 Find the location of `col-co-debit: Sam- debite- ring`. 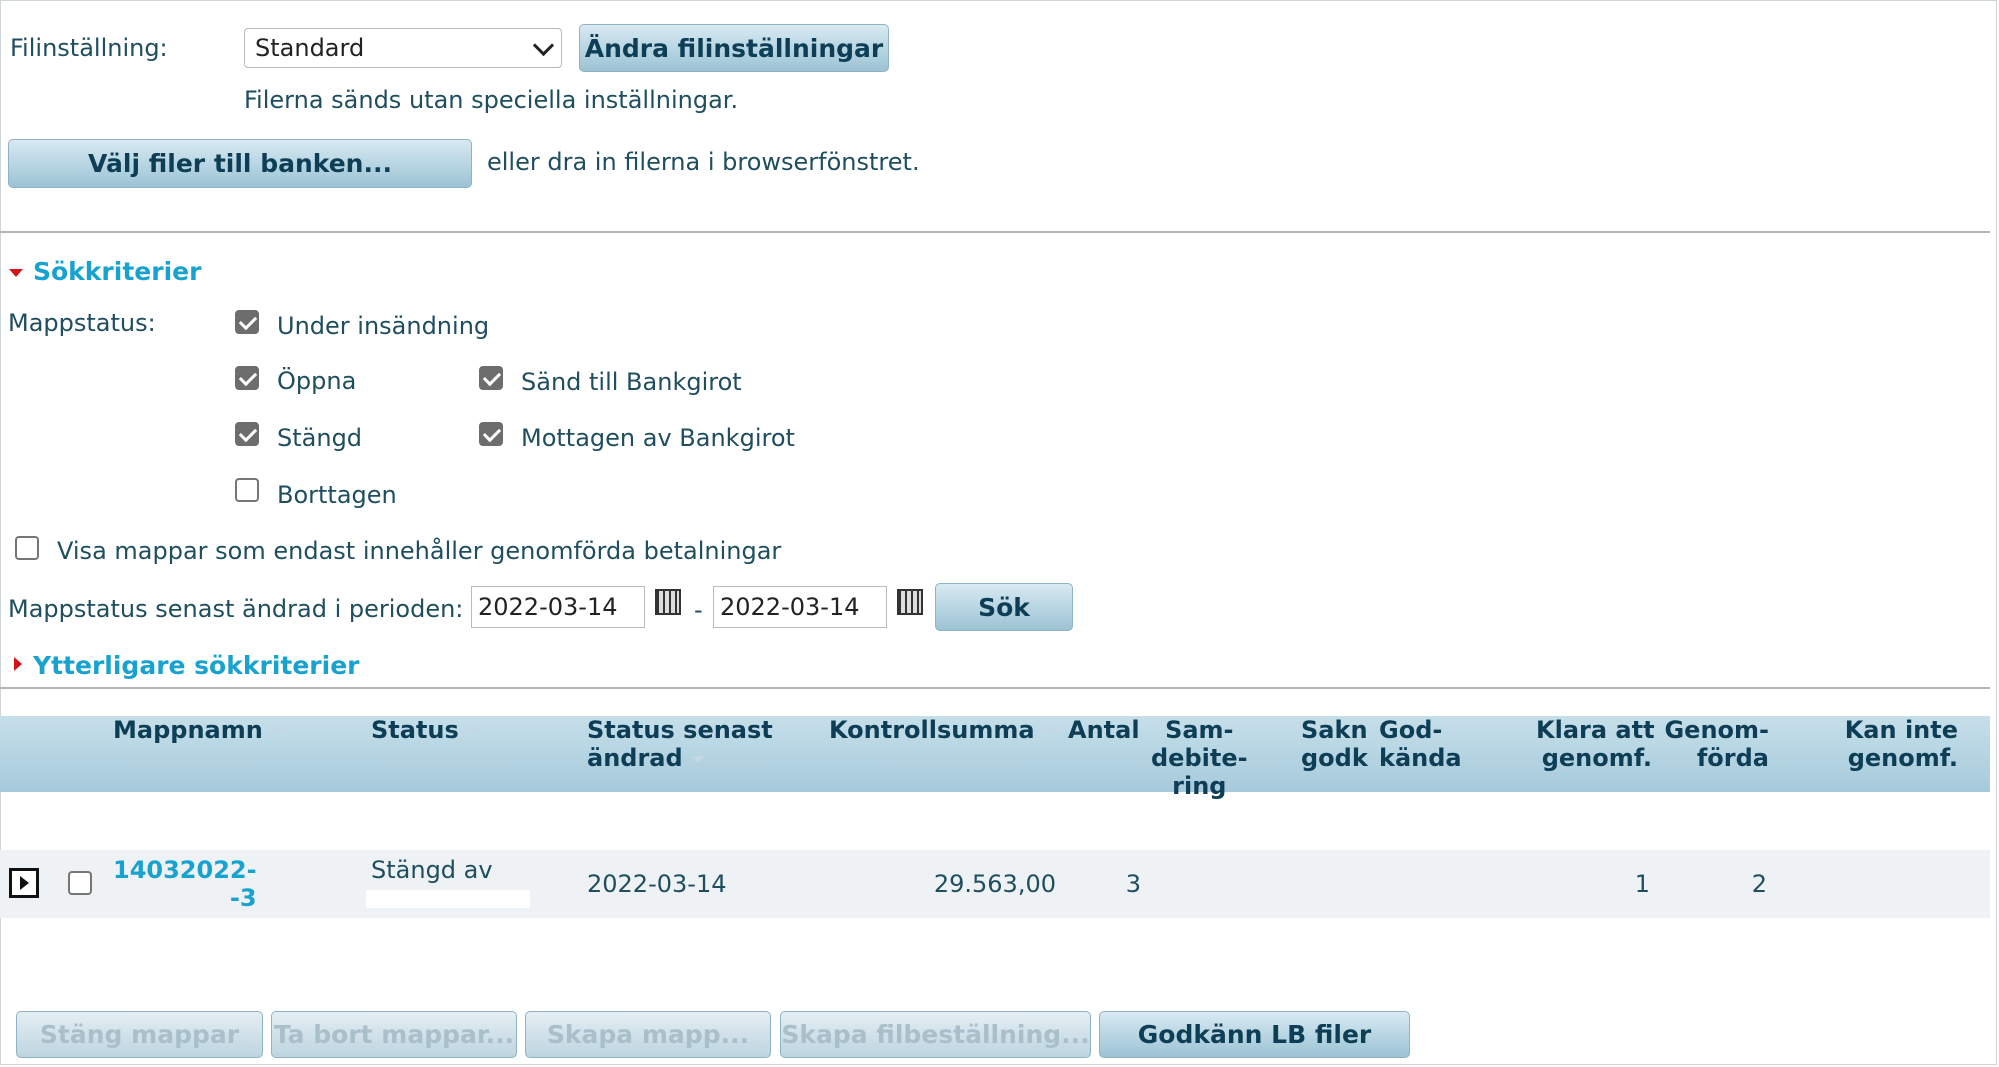

col-co-debit: Sam- debite- ring is located at coordinates (1199, 758).